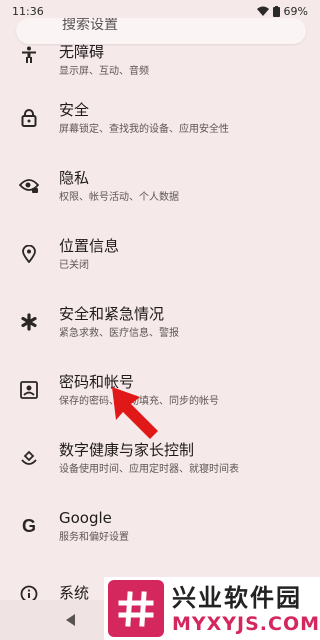 The image size is (320, 640). I want to click on item-title: 安全和紧急情况, so click(112, 313).